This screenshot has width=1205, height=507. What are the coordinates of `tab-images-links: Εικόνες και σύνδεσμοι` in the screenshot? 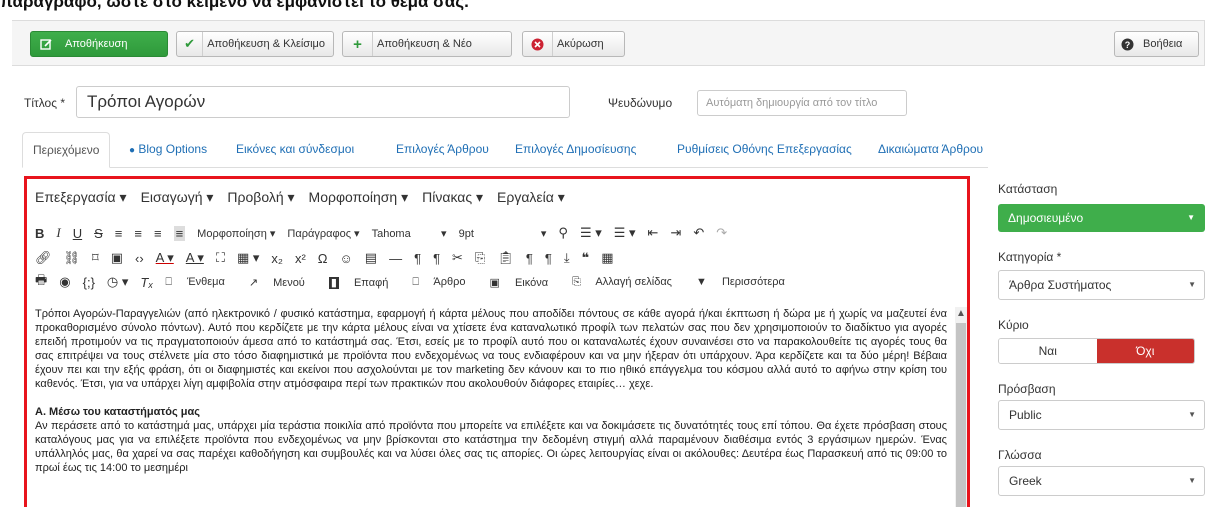 It's located at (295, 150).